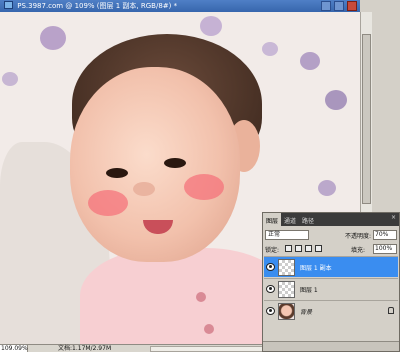 The width and height of the screenshot is (400, 352). I want to click on panel-tabs: 图层 通道 路径 ×, so click(331, 219).